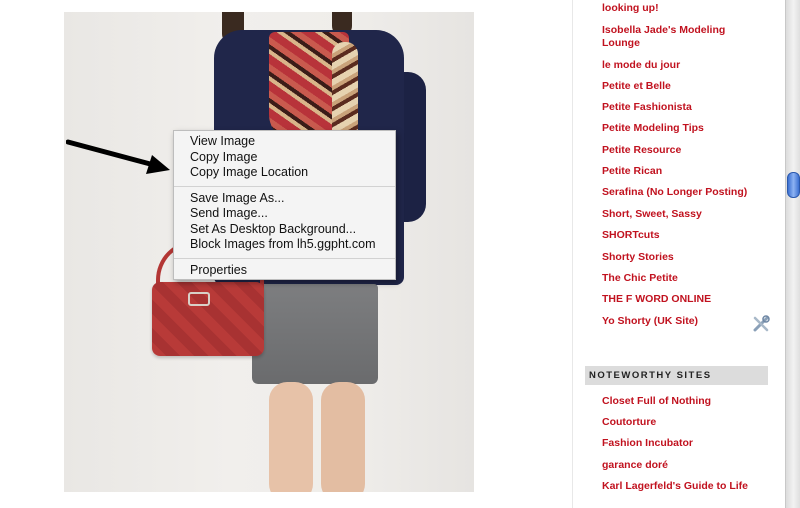  What do you see at coordinates (284, 173) in the screenshot?
I see `menu-copy-image-location: Copy Image Location` at bounding box center [284, 173].